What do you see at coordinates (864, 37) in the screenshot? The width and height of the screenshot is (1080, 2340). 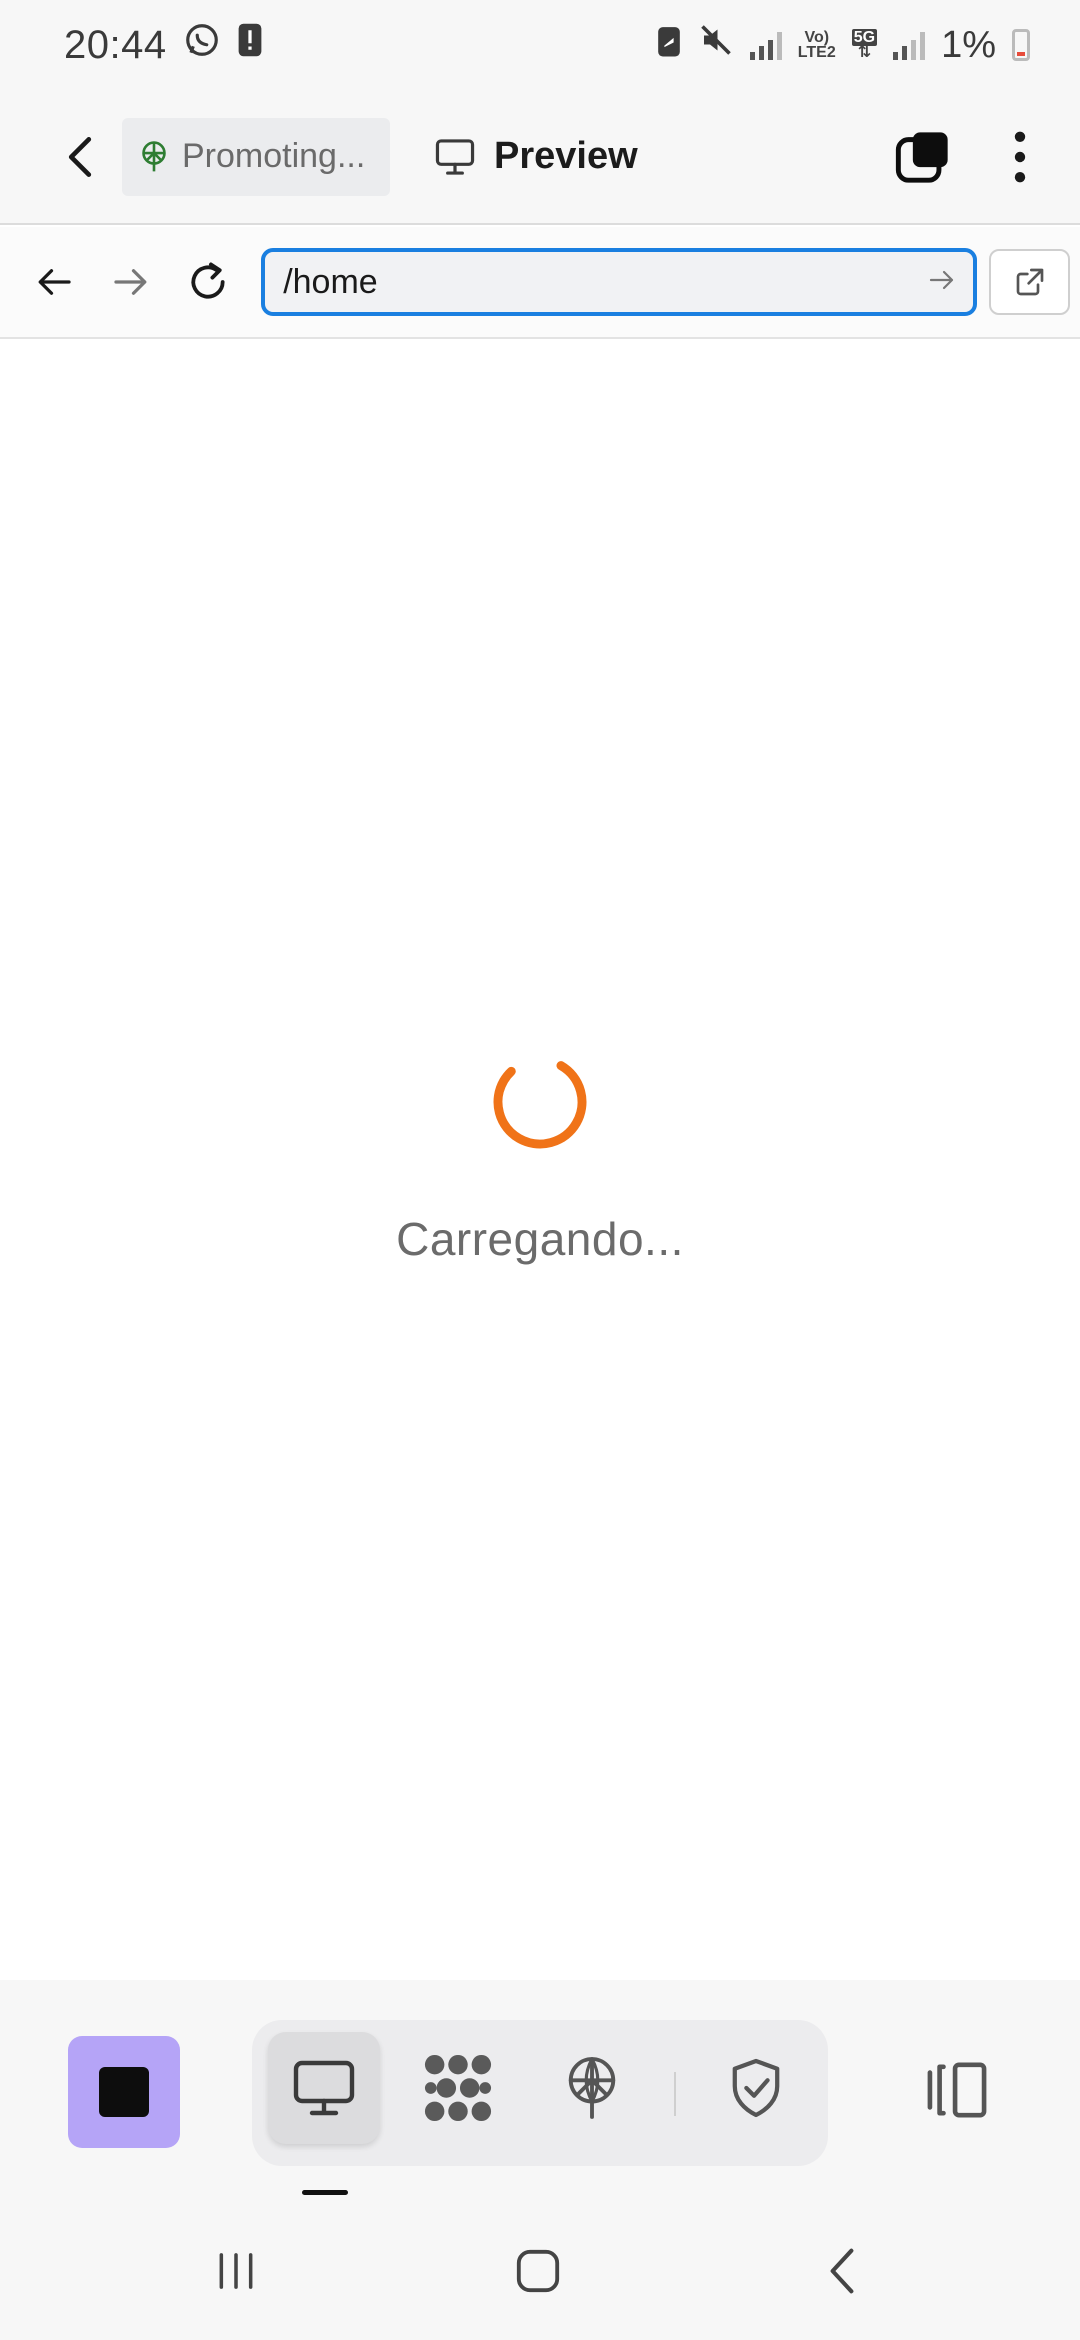 I see `five-g-text: 5G` at bounding box center [864, 37].